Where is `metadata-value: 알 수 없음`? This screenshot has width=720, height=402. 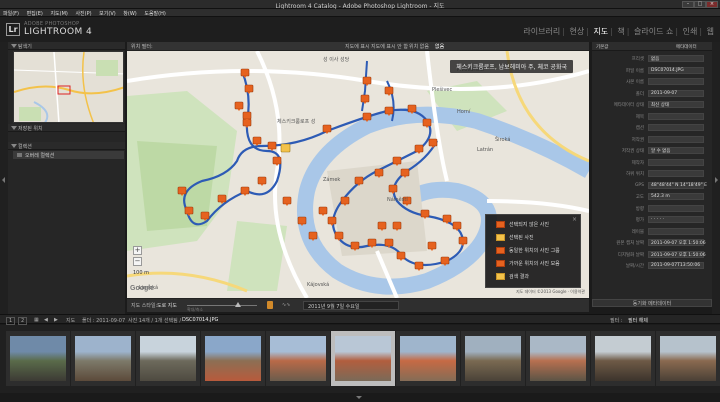 metadata-value: 알 수 없음 is located at coordinates (676, 150).